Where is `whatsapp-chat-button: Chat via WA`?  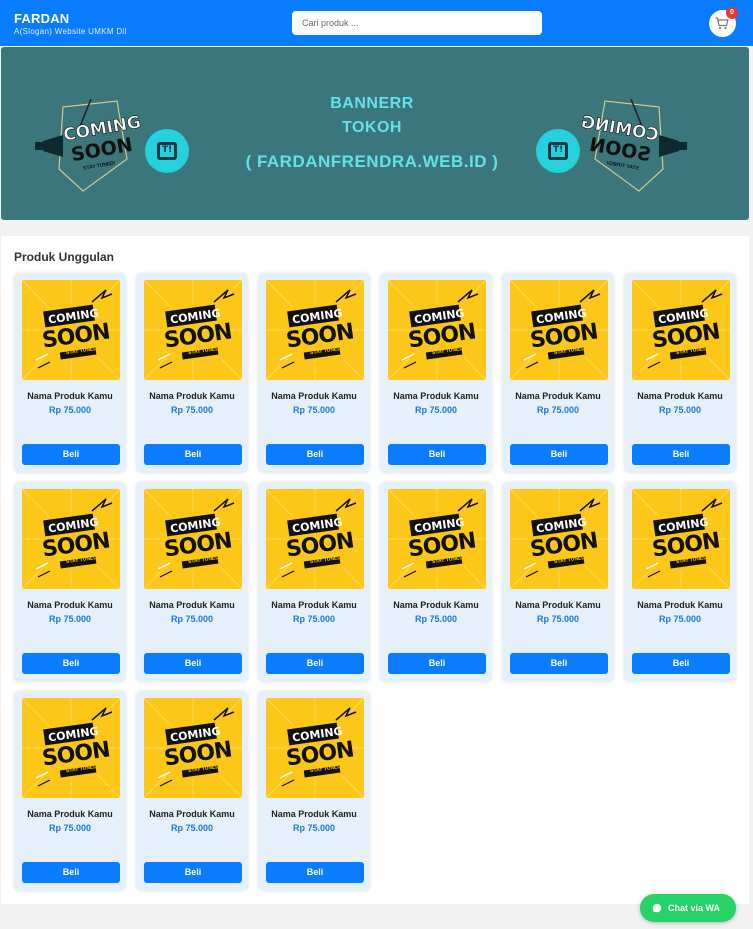 whatsapp-chat-button: Chat via WA is located at coordinates (688, 908).